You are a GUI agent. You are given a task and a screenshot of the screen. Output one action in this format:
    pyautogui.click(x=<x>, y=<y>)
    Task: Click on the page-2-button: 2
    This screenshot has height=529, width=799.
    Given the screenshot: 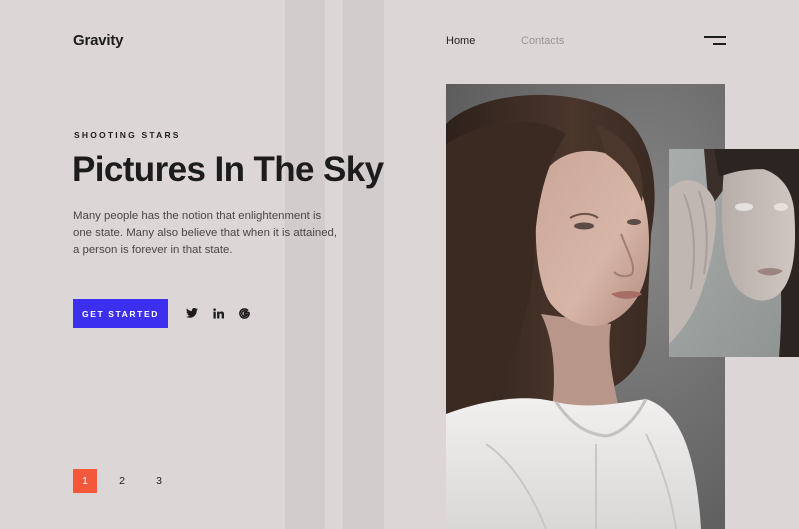 What is the action you would take?
    pyautogui.click(x=122, y=481)
    